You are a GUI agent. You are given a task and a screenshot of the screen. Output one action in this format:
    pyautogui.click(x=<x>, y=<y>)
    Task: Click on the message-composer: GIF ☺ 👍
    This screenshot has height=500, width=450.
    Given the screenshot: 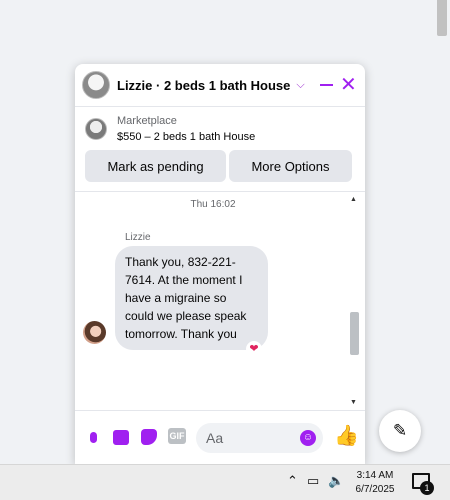 What is the action you would take?
    pyautogui.click(x=220, y=437)
    